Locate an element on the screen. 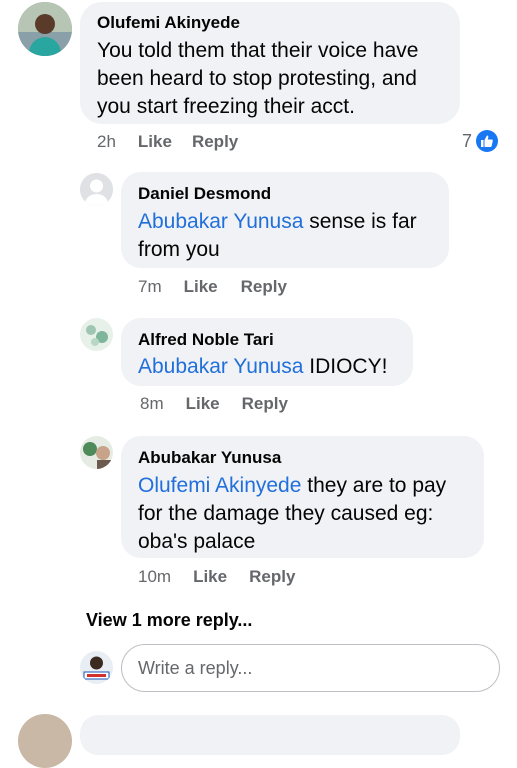  comment-author-avatar is located at coordinates (45, 29).